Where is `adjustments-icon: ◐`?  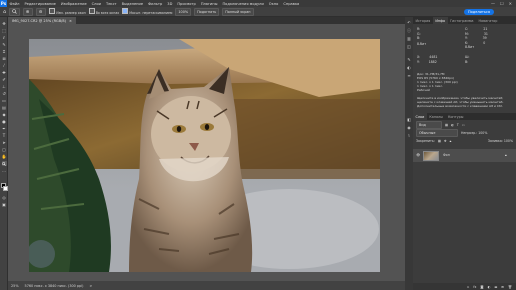
adjustments-icon: ◐ is located at coordinates (409, 67).